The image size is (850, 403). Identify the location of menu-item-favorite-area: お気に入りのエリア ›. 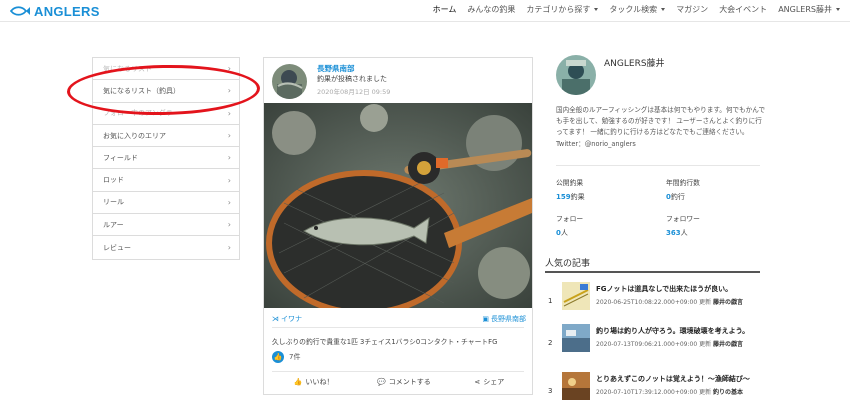
(166, 136).